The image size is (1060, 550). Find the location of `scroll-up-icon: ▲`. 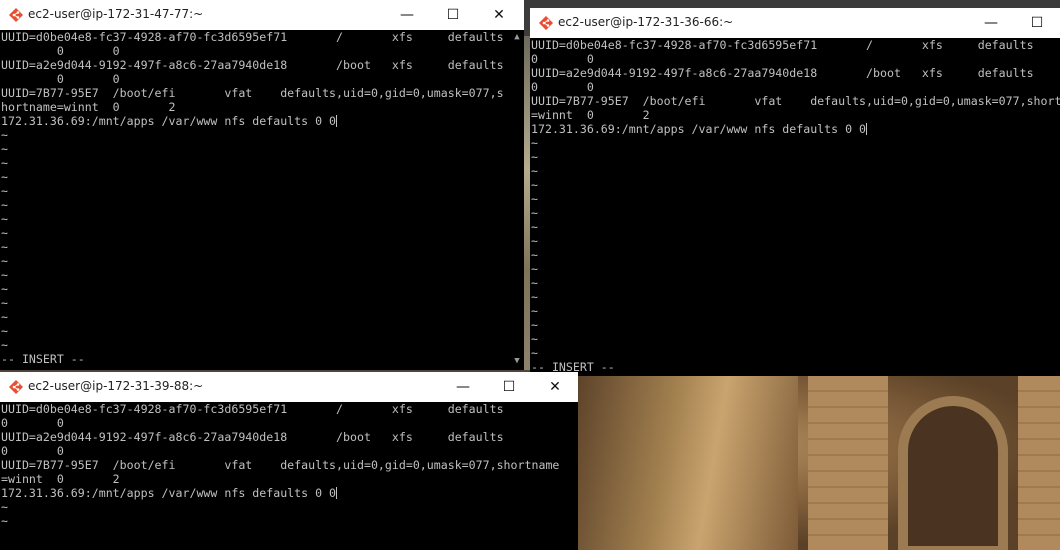

scroll-up-icon: ▲ is located at coordinates (517, 37).